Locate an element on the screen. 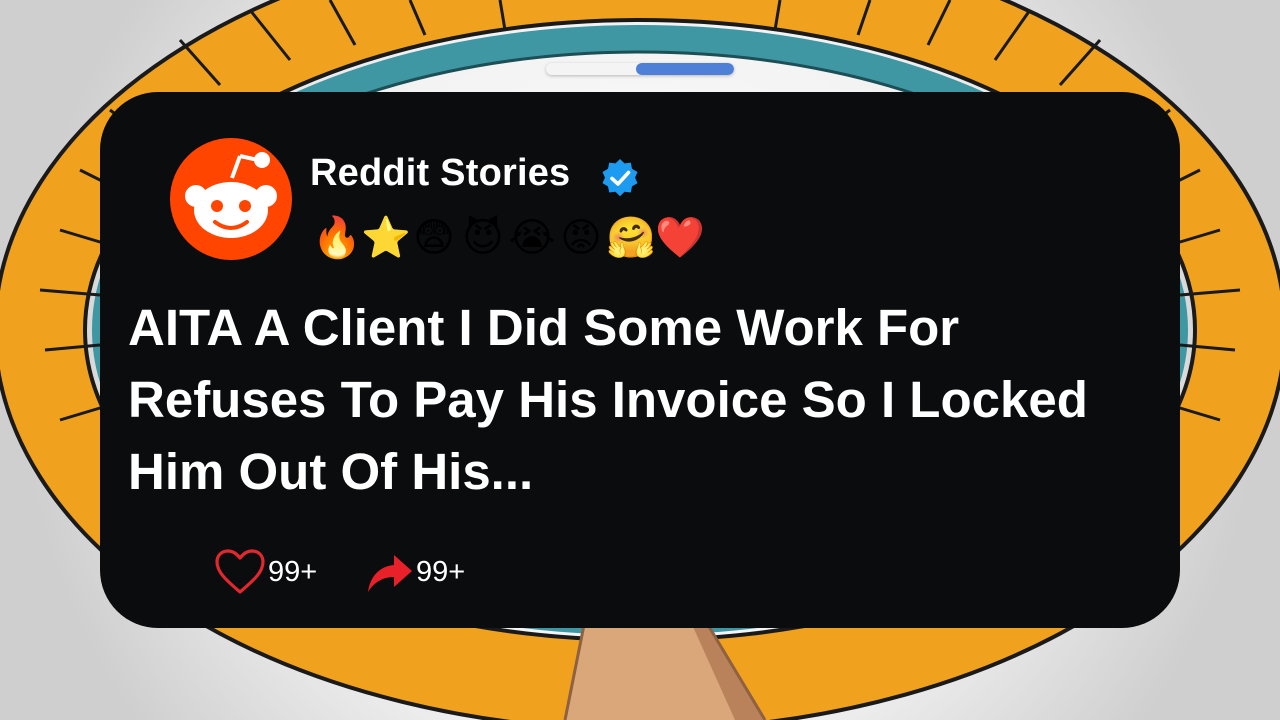 The width and height of the screenshot is (1280, 720). star-emoji: ⭐ is located at coordinates (386, 238).